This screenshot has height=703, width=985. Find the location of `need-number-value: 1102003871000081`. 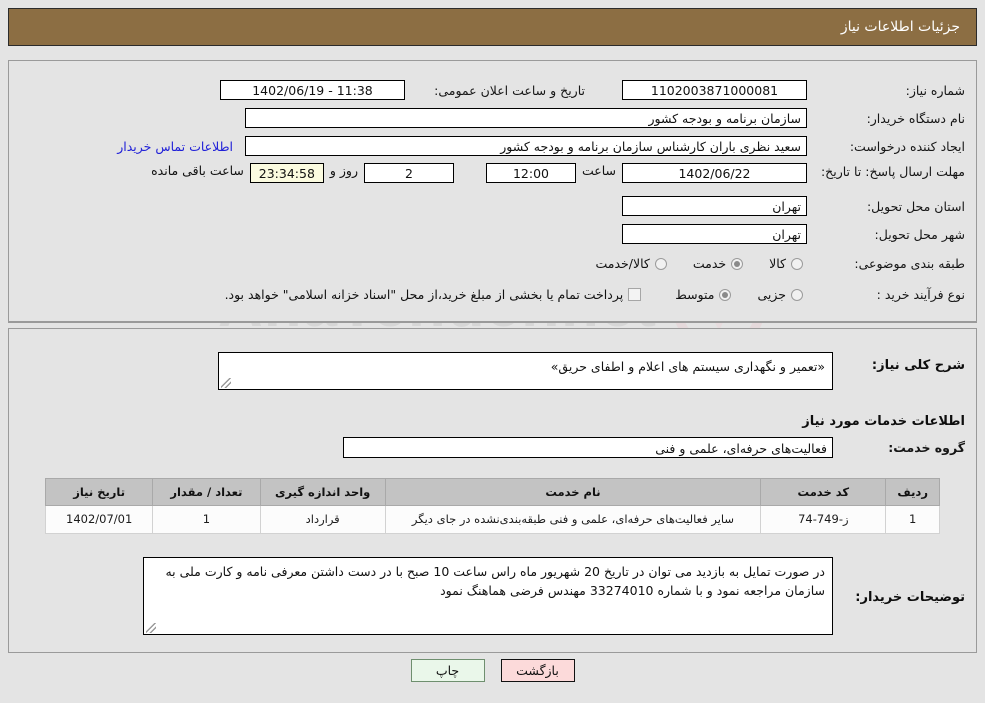

need-number-value: 1102003871000081 is located at coordinates (714, 90).